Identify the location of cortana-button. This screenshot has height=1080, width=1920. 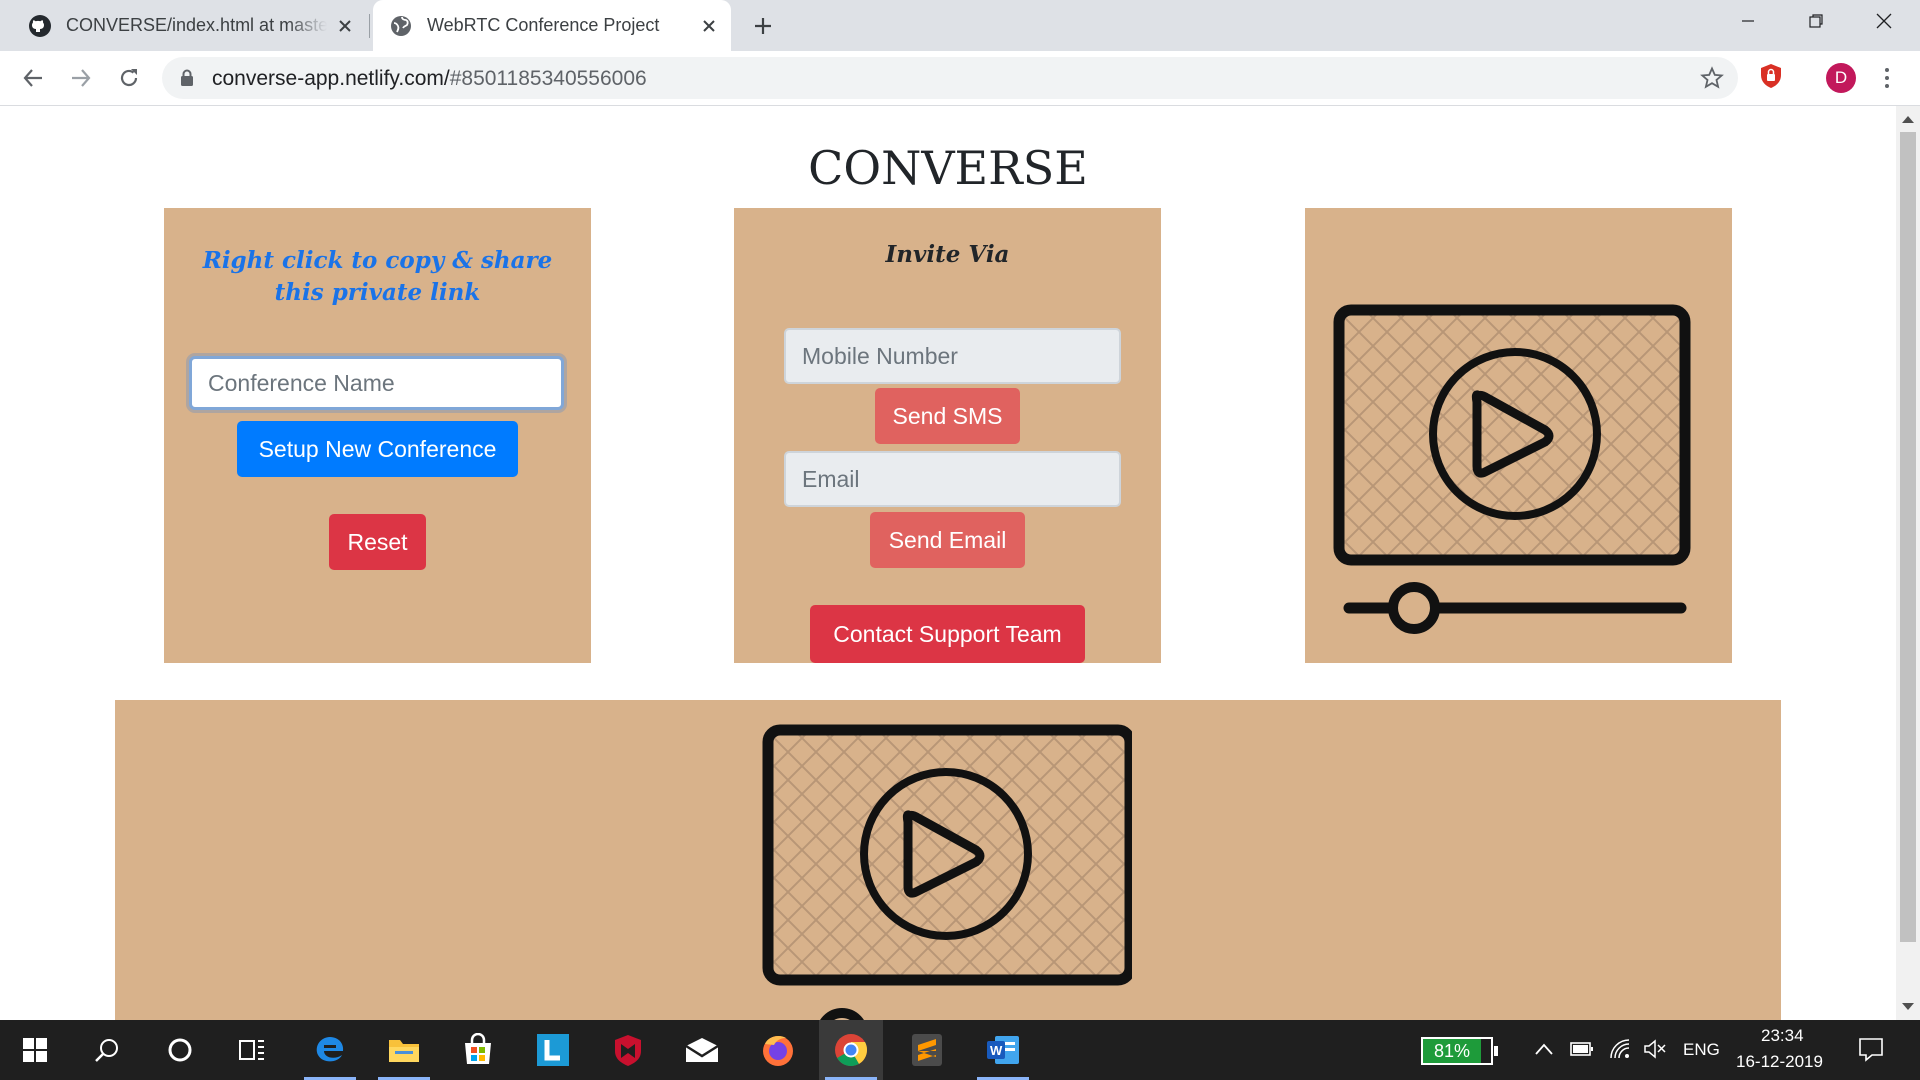
(180, 1050).